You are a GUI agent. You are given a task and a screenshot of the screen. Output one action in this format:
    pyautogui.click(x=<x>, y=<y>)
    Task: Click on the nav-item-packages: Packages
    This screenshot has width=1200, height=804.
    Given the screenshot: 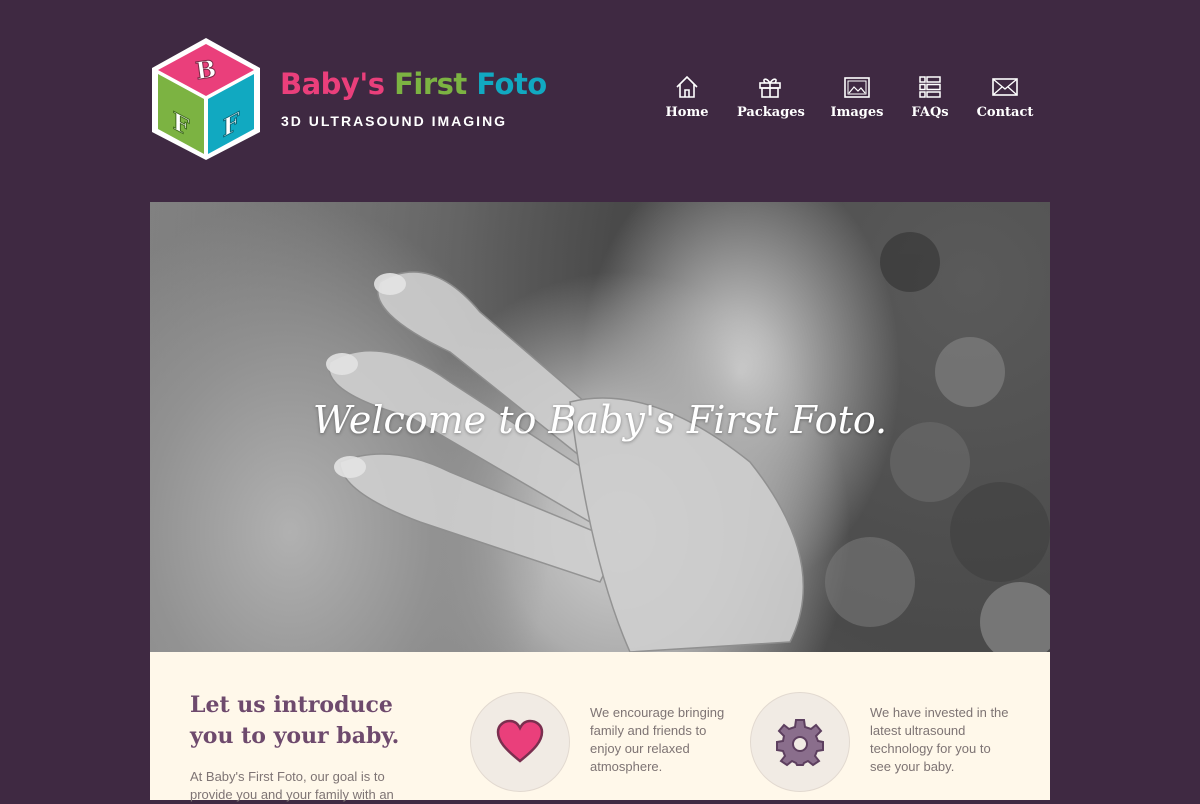 What is the action you would take?
    pyautogui.click(x=771, y=97)
    